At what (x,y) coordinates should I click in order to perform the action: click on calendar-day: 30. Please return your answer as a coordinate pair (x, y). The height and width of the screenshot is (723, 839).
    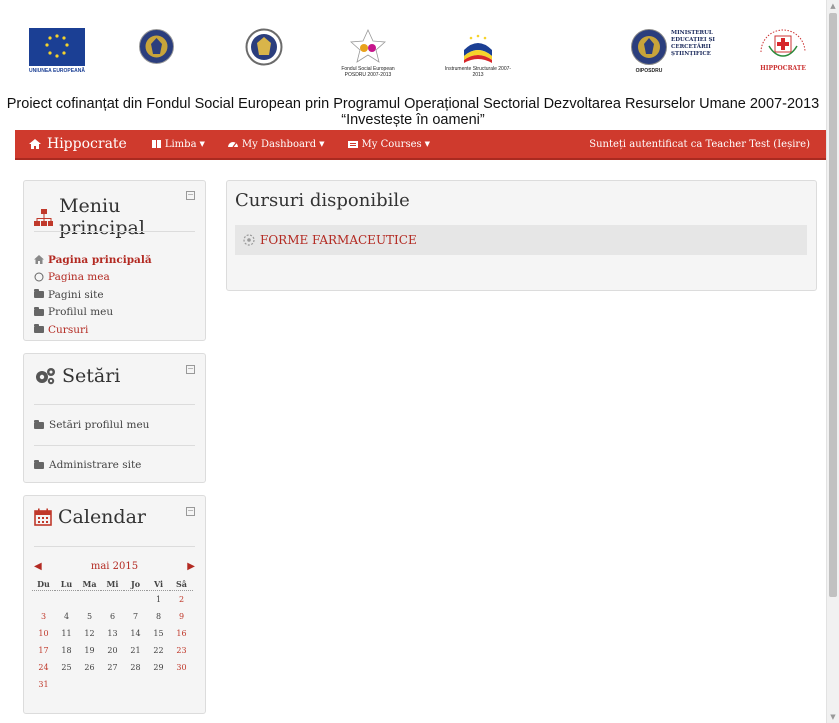
    Looking at the image, I should click on (181, 667).